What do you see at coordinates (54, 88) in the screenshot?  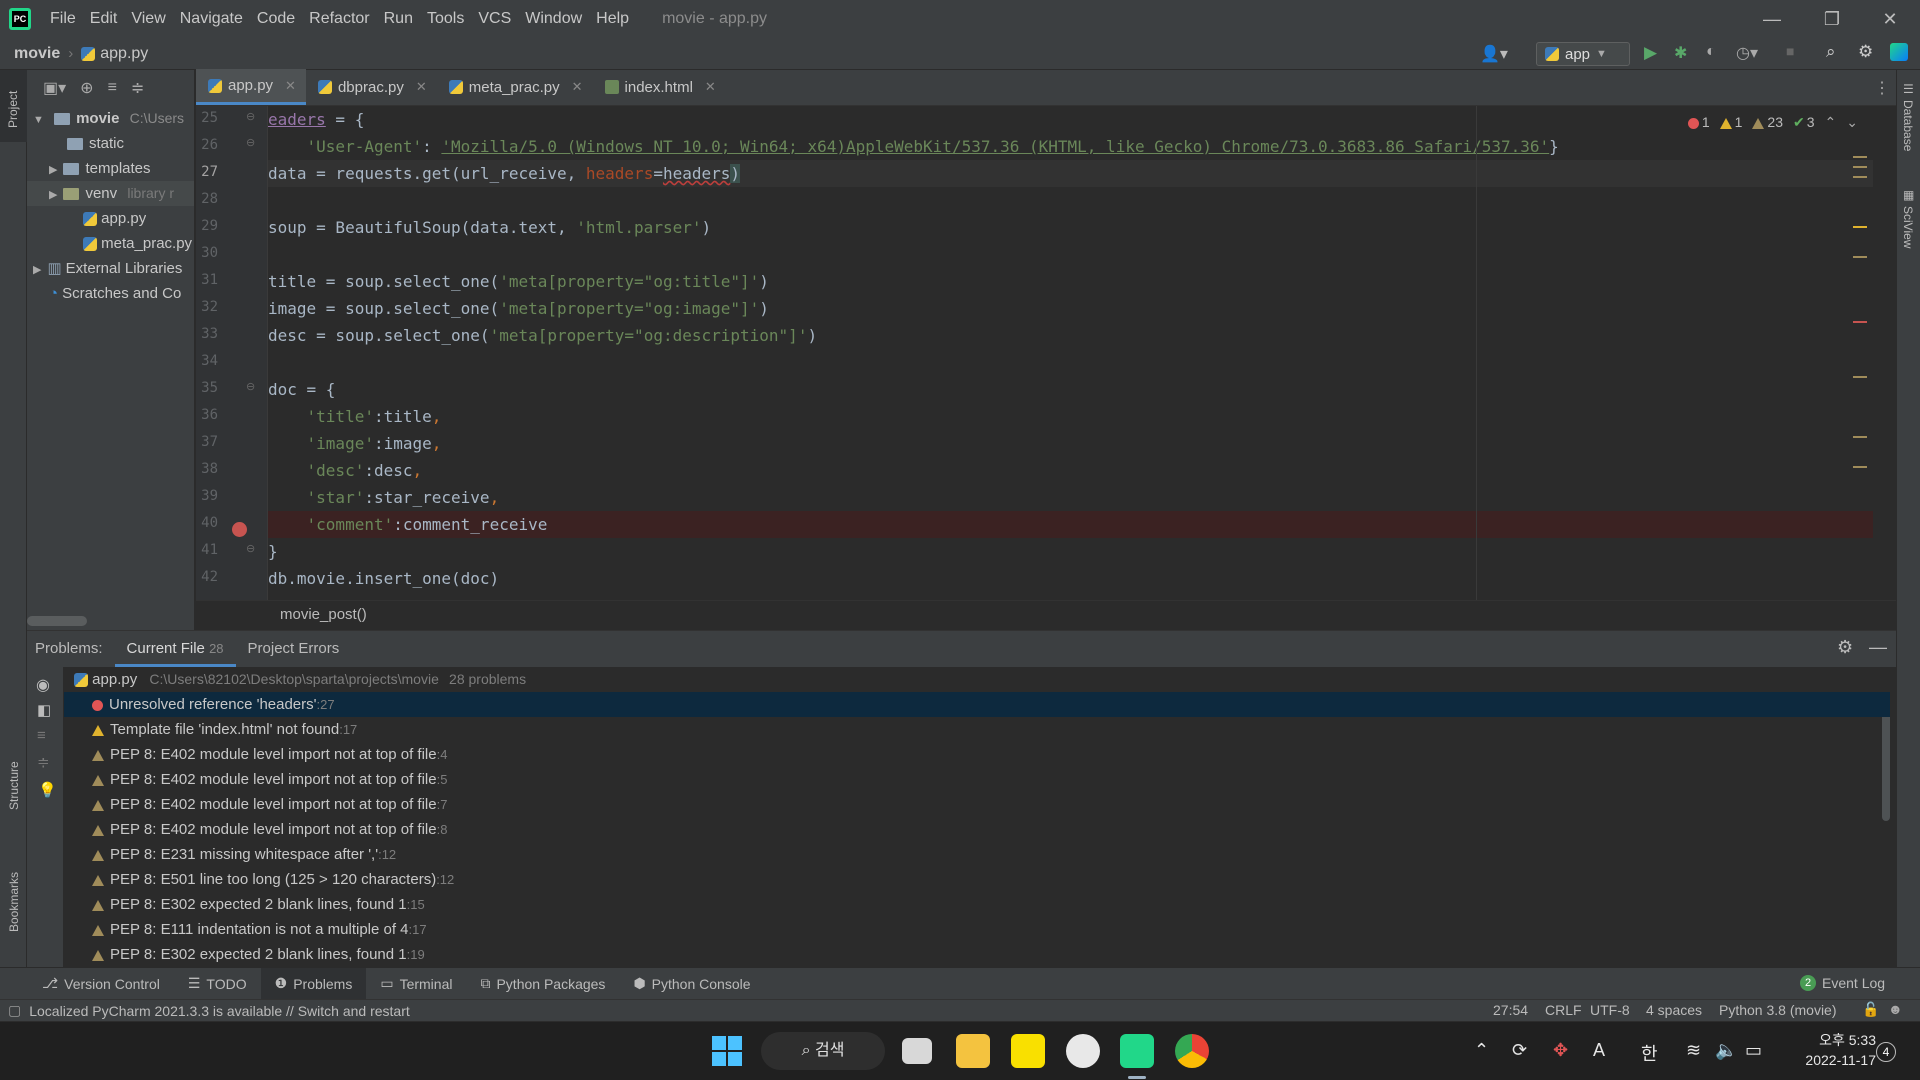 I see `project-view-icon: ▣▾` at bounding box center [54, 88].